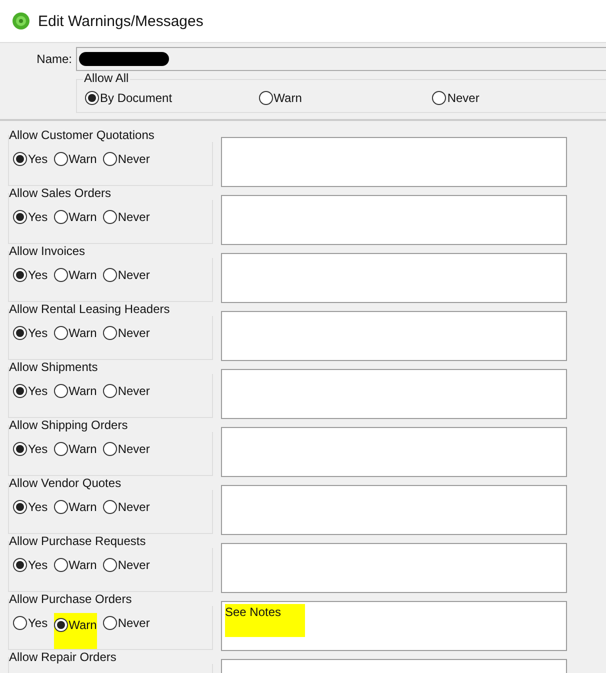 This screenshot has height=673, width=606. What do you see at coordinates (111, 367) in the screenshot?
I see `group-label: Allow Shipments` at bounding box center [111, 367].